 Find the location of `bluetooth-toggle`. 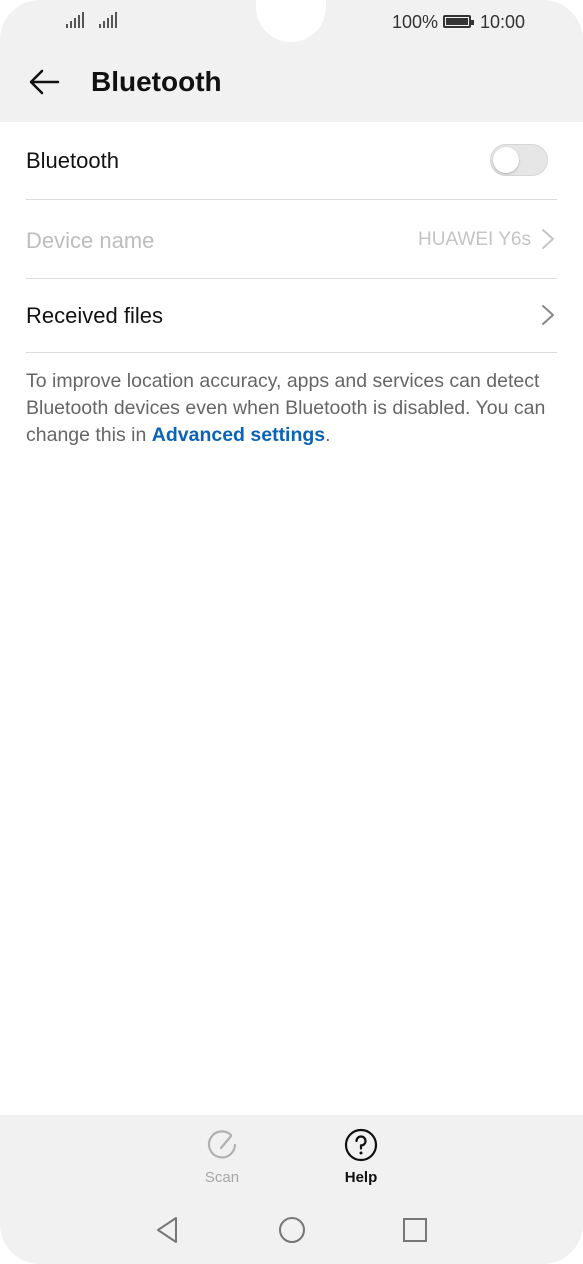

bluetooth-toggle is located at coordinates (519, 160).